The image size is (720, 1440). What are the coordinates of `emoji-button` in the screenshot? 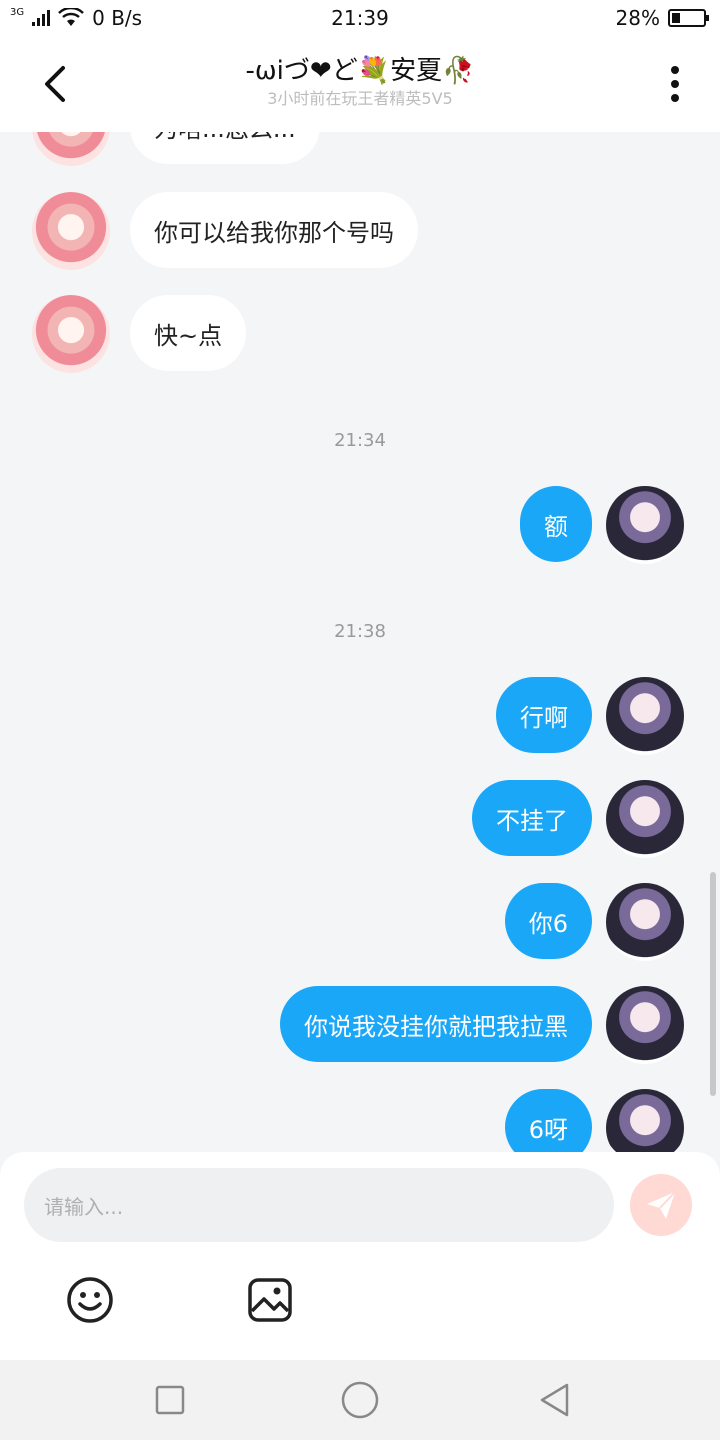 It's located at (90, 1300).